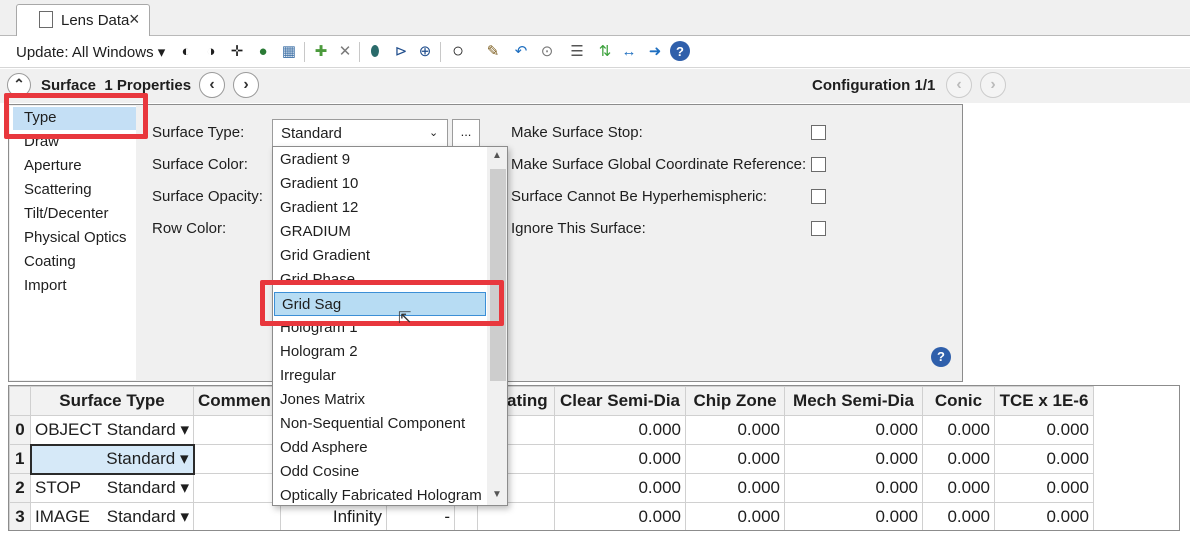 This screenshot has width=1190, height=541. Describe the element at coordinates (466, 516) in the screenshot. I see `table-cell` at that location.